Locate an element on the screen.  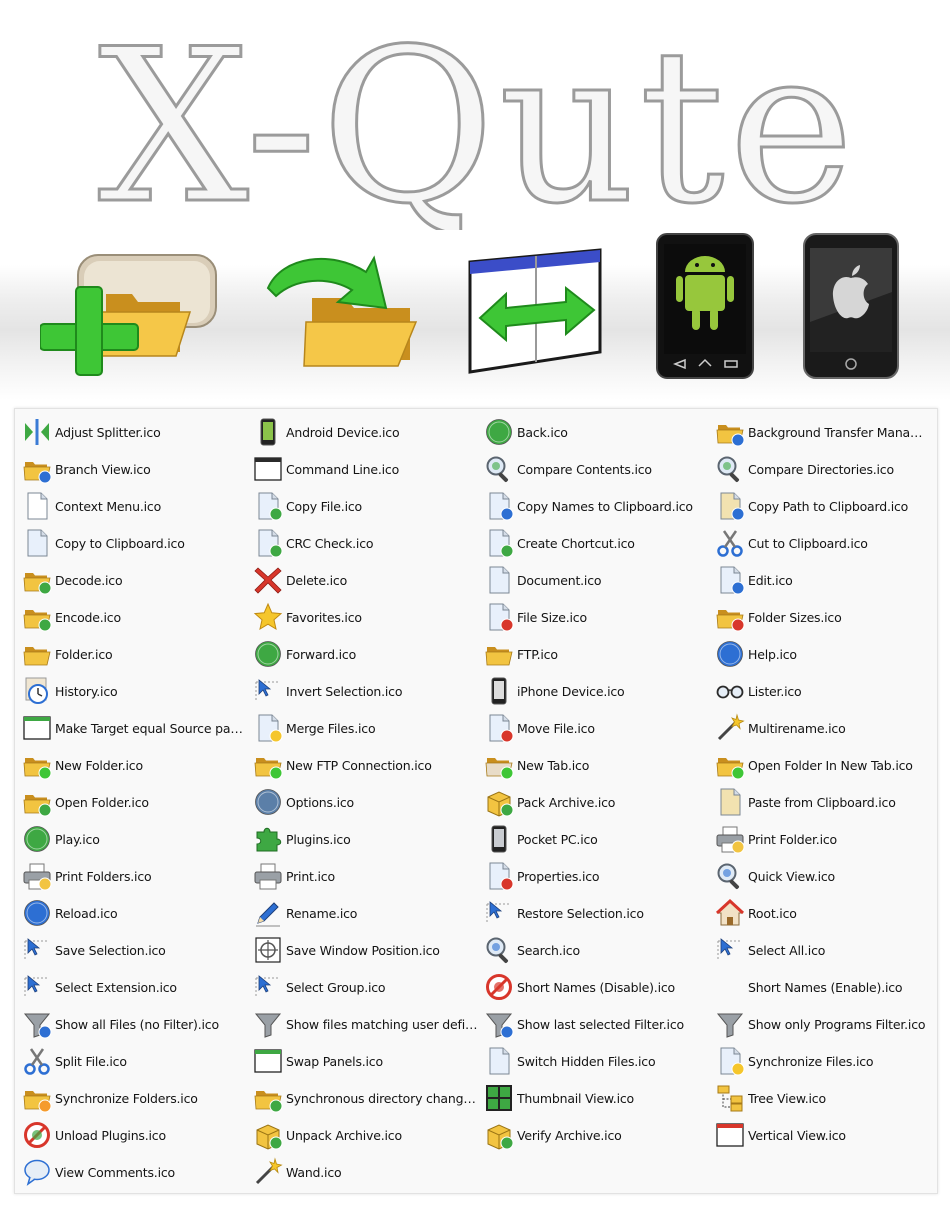
icon-list-item: Reload.ico is located at coordinates (136, 913).